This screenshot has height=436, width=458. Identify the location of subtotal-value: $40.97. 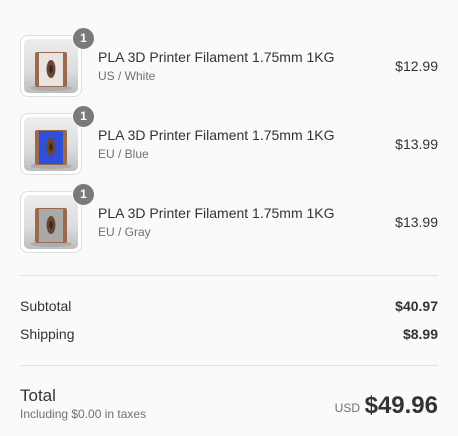
(416, 306).